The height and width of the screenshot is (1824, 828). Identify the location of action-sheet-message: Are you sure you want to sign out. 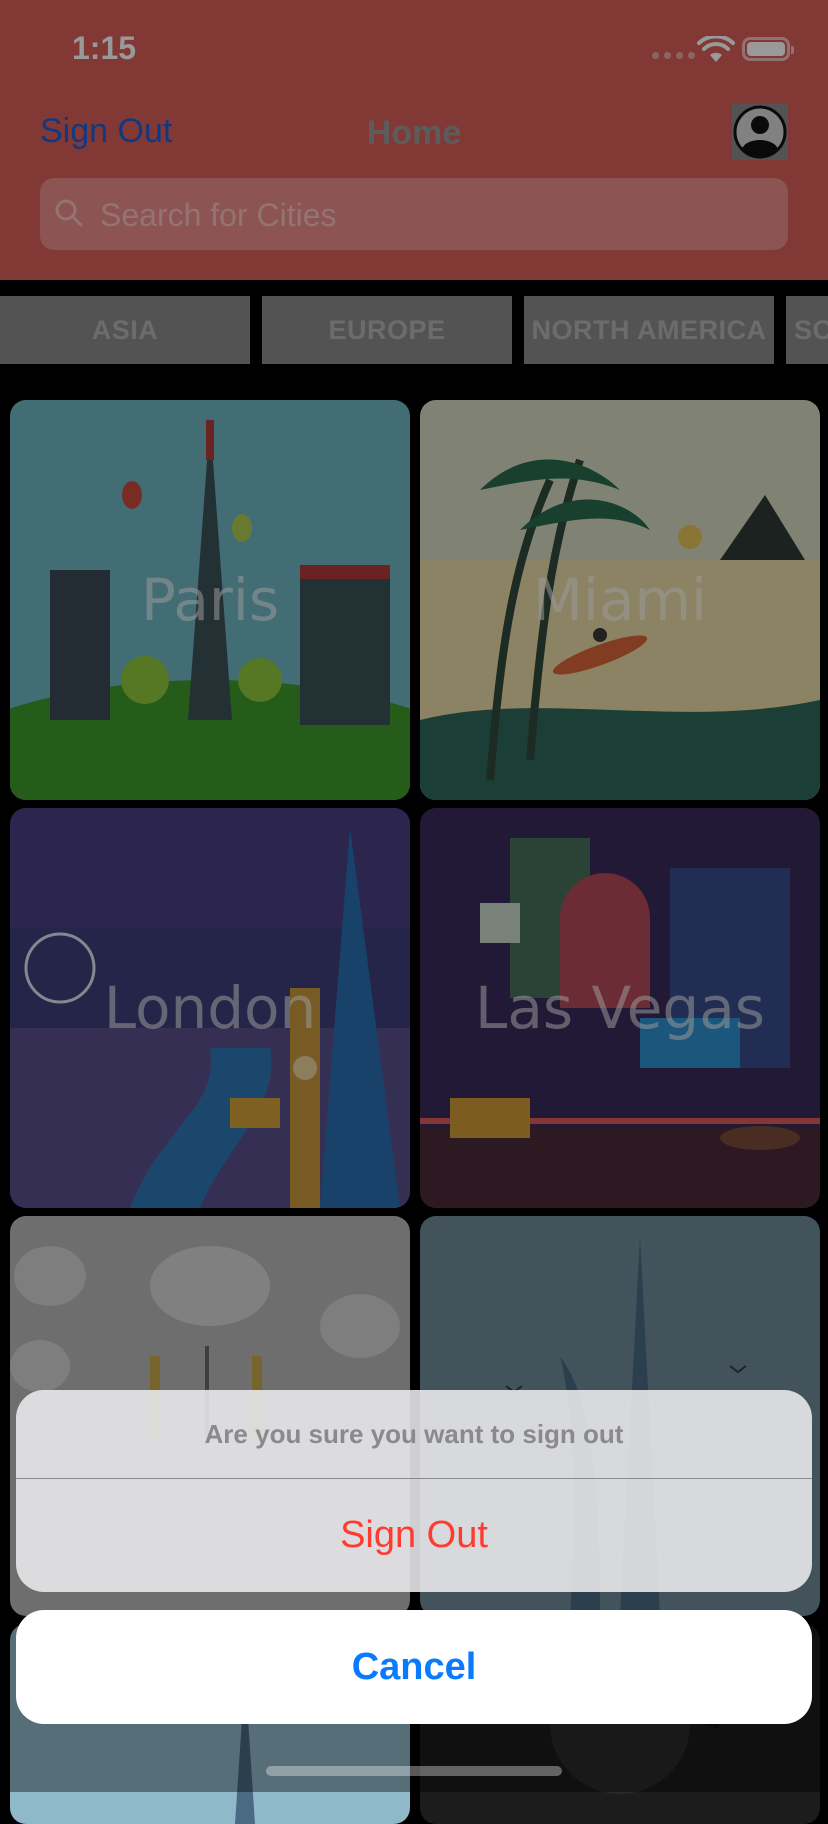
(414, 1433).